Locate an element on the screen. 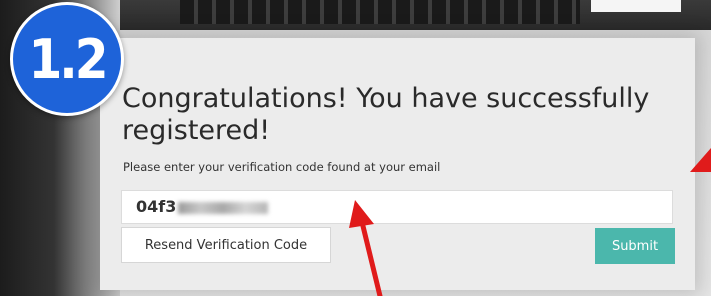 This screenshot has height=296, width=711. submit-button: Submit is located at coordinates (635, 246).